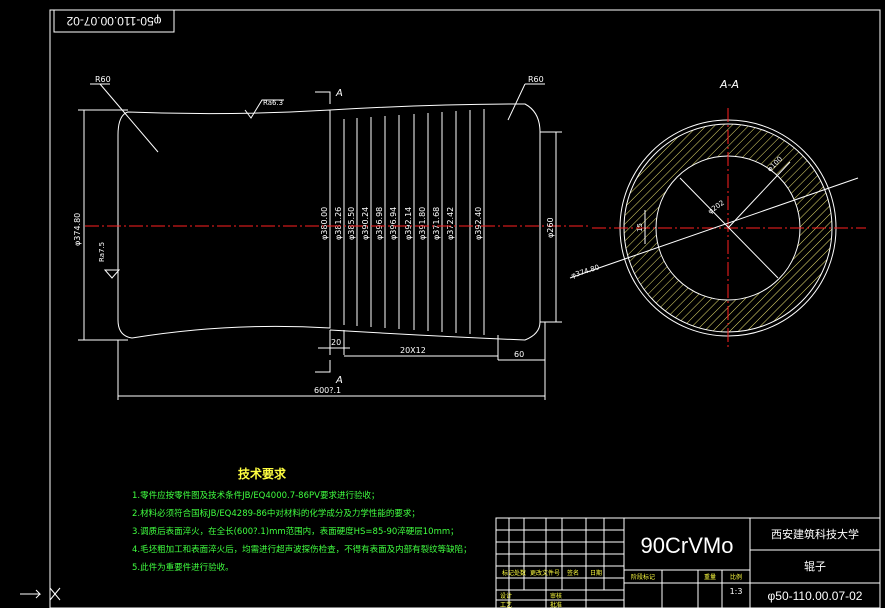 The width and height of the screenshot is (885, 608). Describe the element at coordinates (422, 223) in the screenshot. I see `station-label: φ391.80` at that location.